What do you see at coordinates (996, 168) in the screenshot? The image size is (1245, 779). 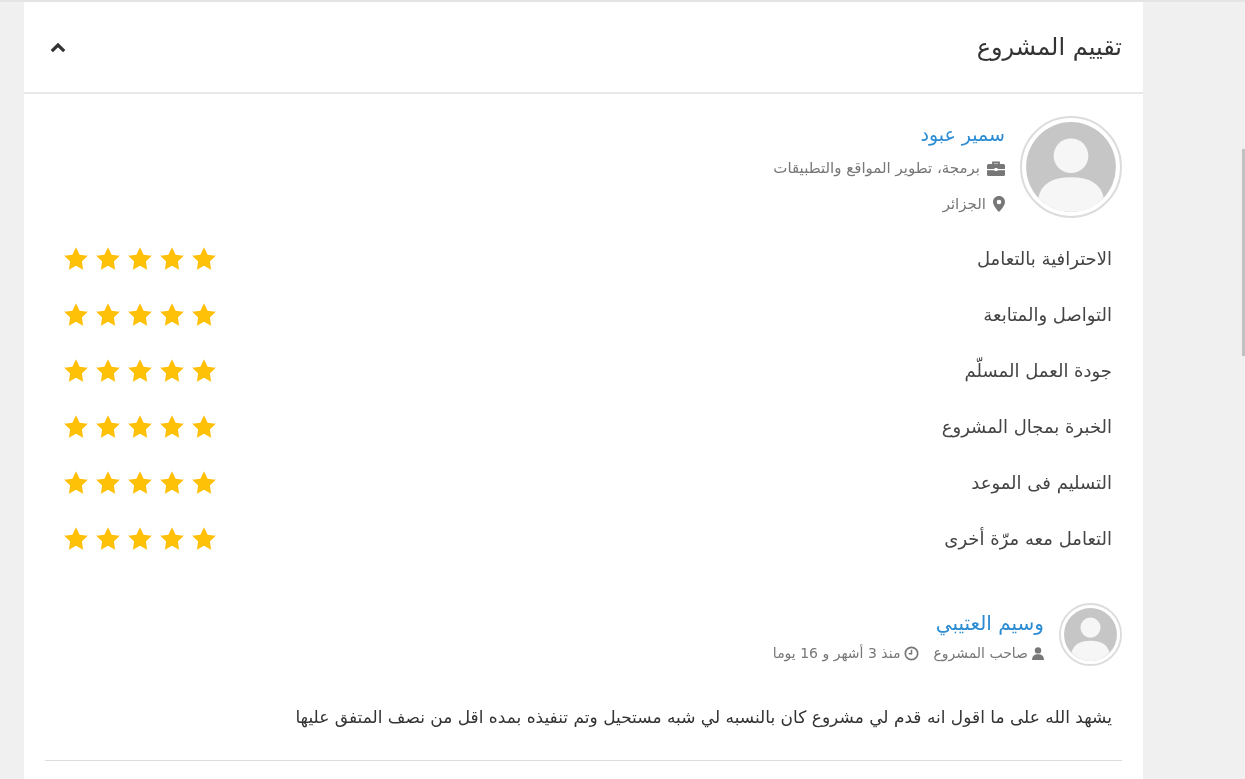 I see `briefcase-icon` at bounding box center [996, 168].